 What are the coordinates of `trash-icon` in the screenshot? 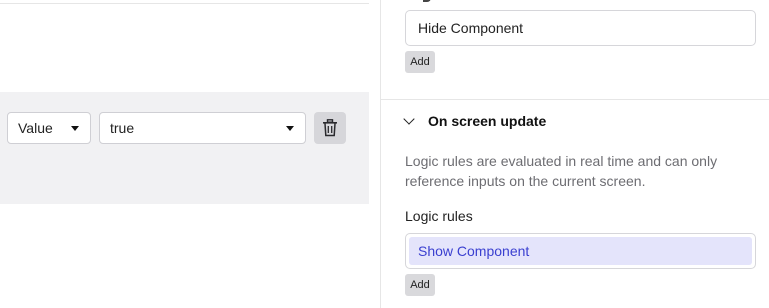 It's located at (330, 128).